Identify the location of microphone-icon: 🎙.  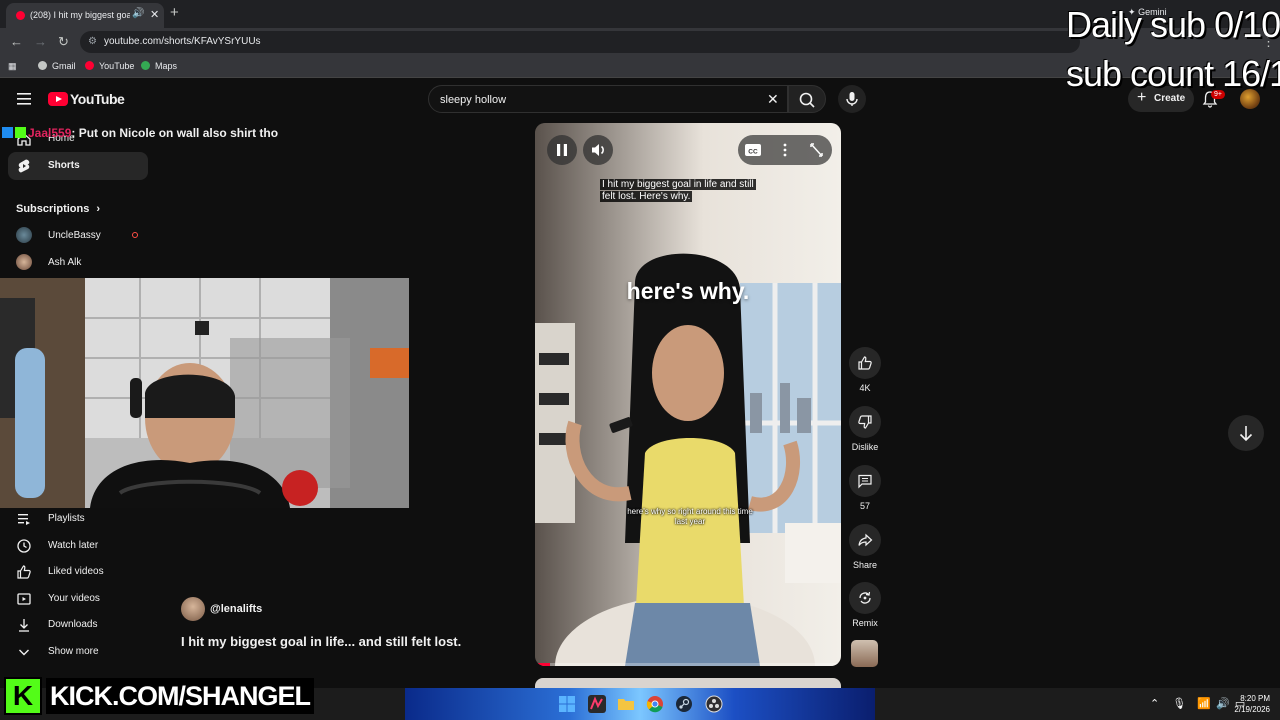
(1179, 704).